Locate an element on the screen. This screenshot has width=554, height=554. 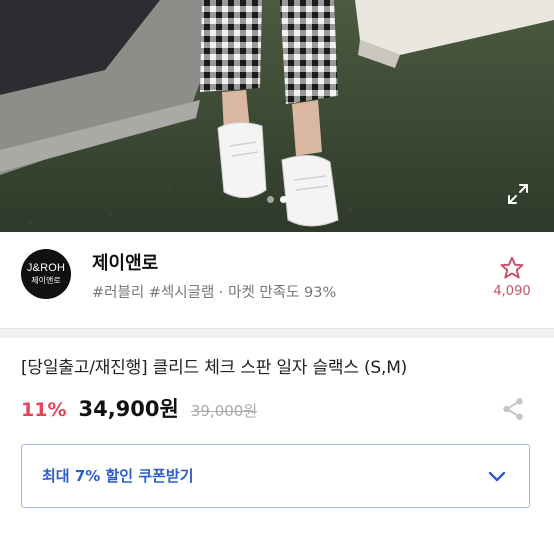
favorite-button: 4,090 is located at coordinates (512, 280).